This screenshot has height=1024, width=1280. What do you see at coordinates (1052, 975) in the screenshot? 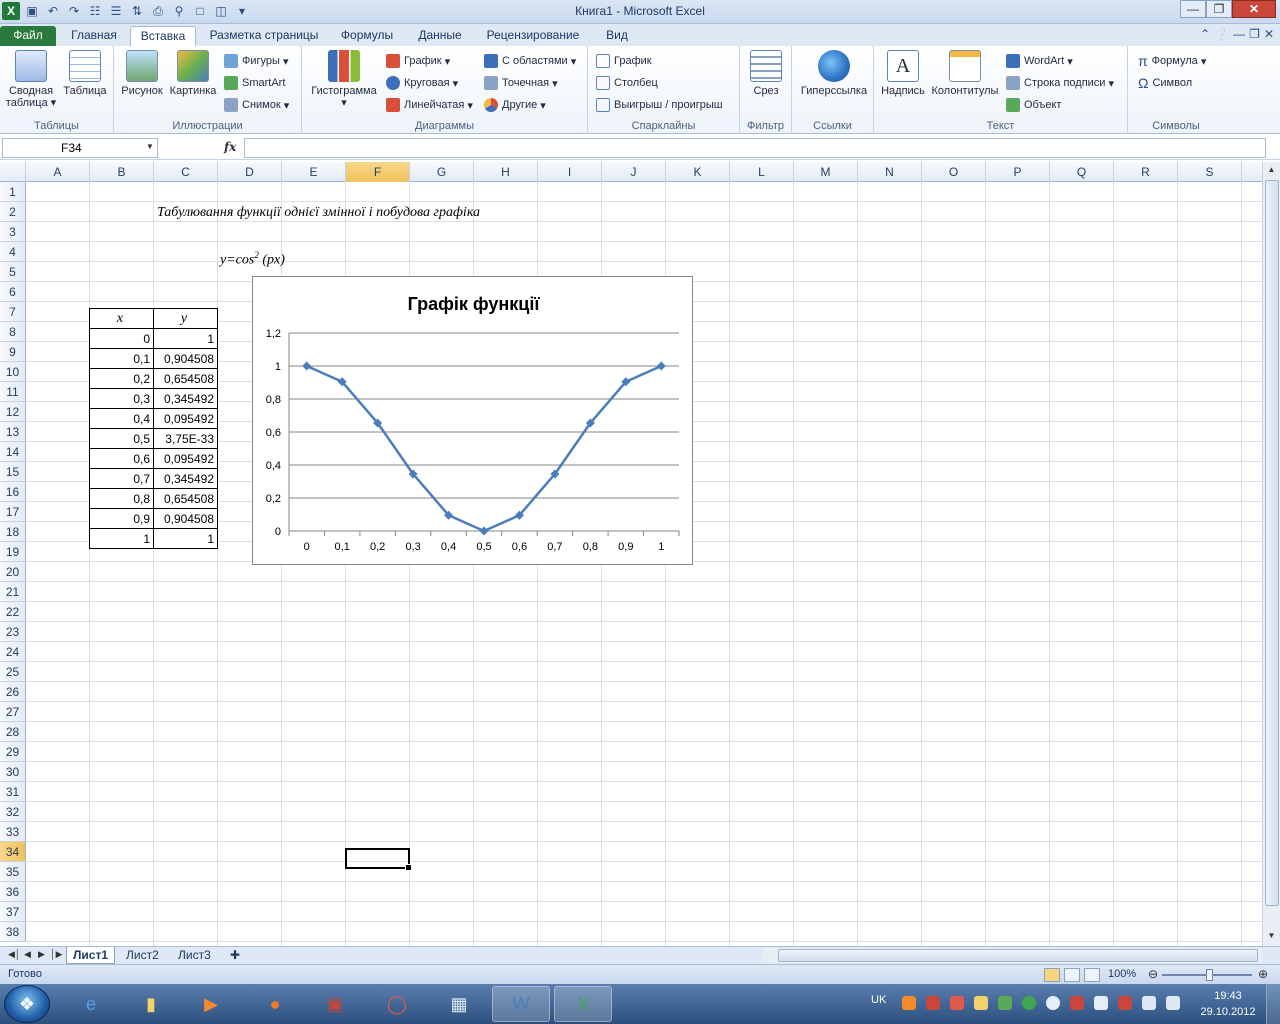
I see `normal-view-icon` at bounding box center [1052, 975].